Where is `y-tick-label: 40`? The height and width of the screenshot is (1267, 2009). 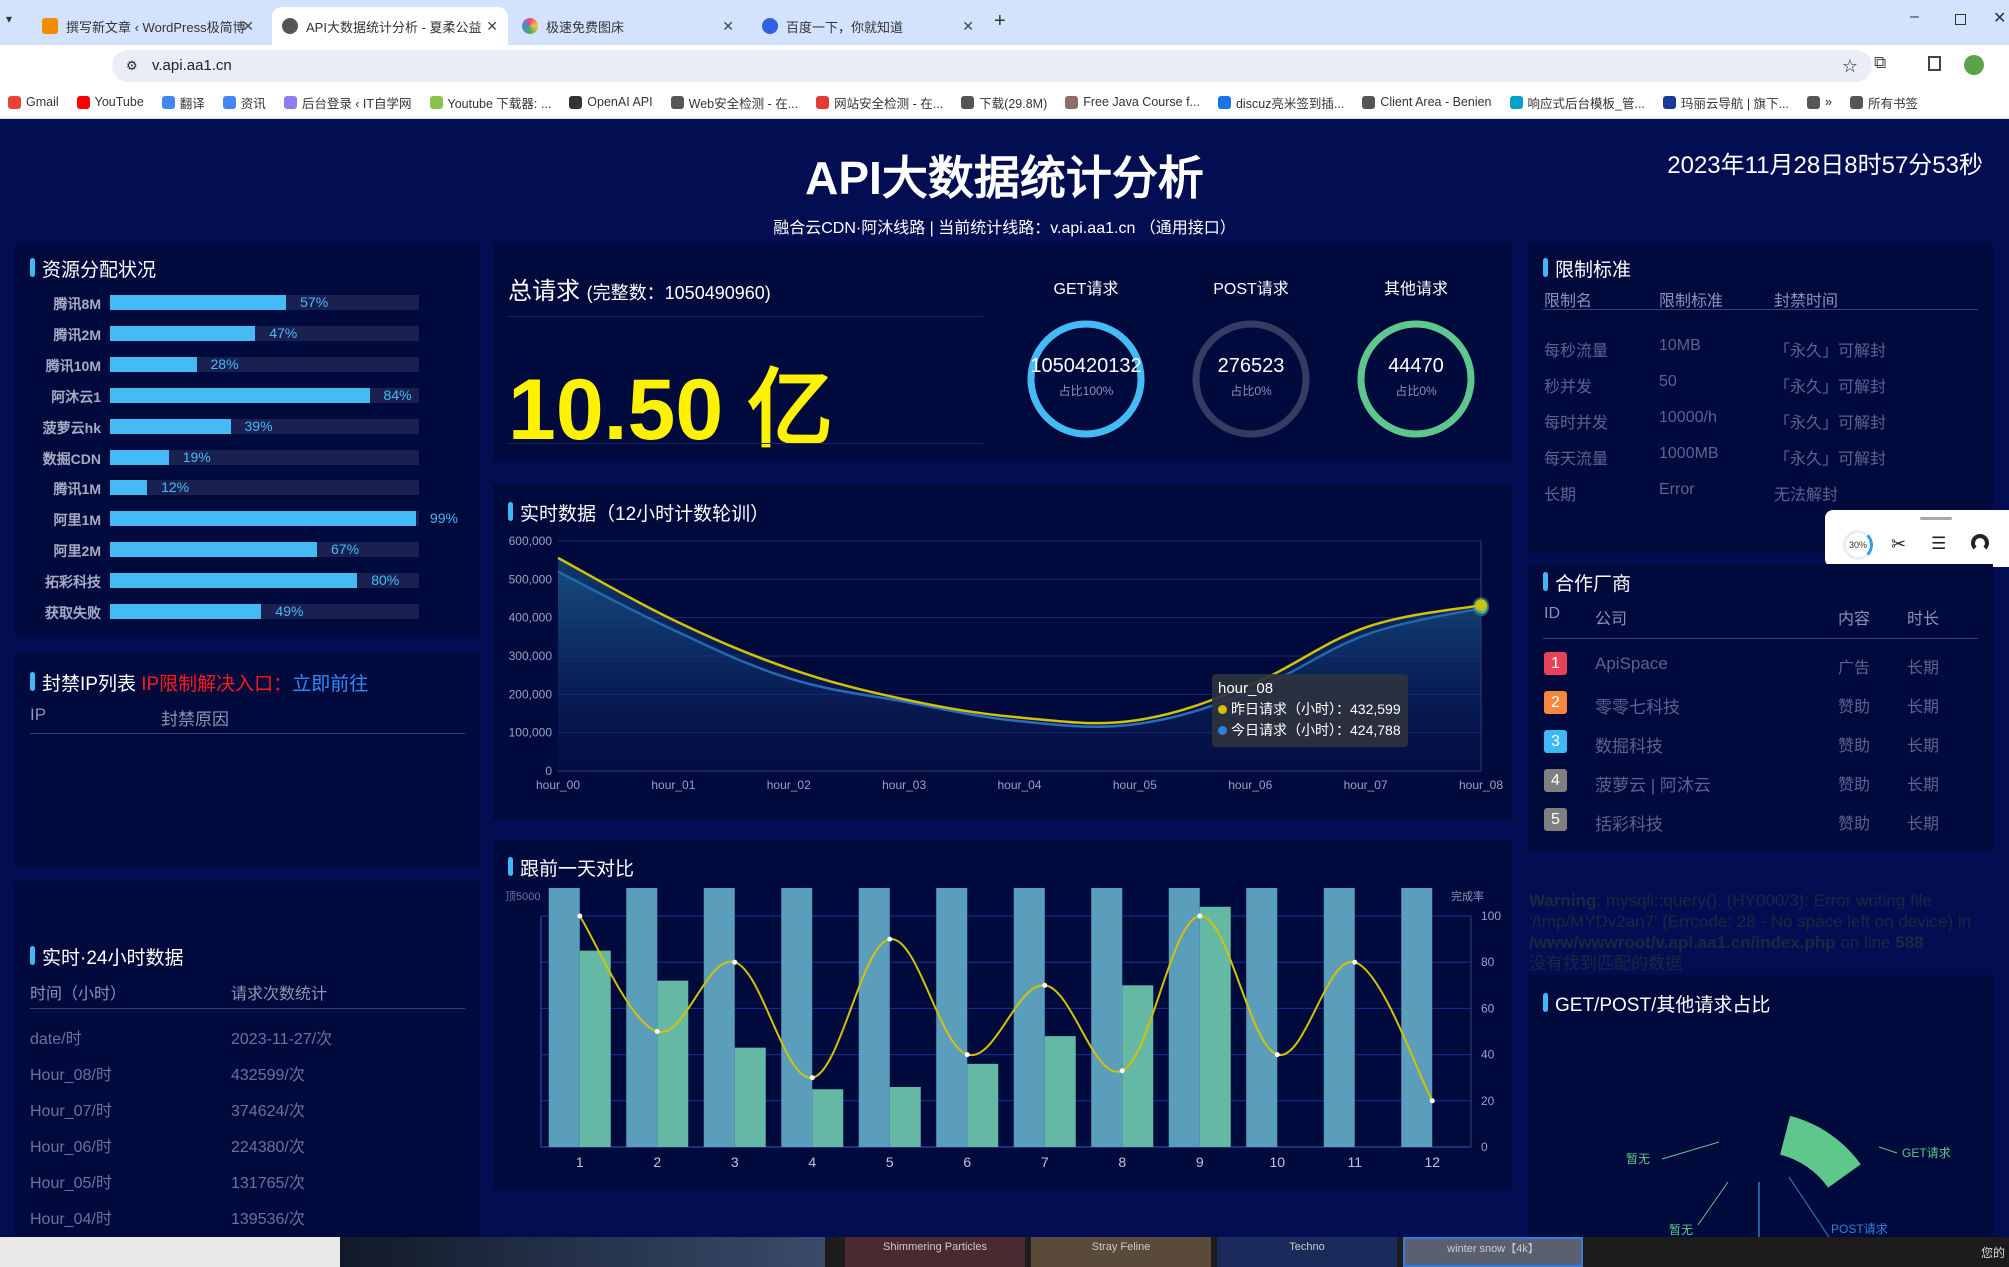 y-tick-label: 40 is located at coordinates (1488, 1055).